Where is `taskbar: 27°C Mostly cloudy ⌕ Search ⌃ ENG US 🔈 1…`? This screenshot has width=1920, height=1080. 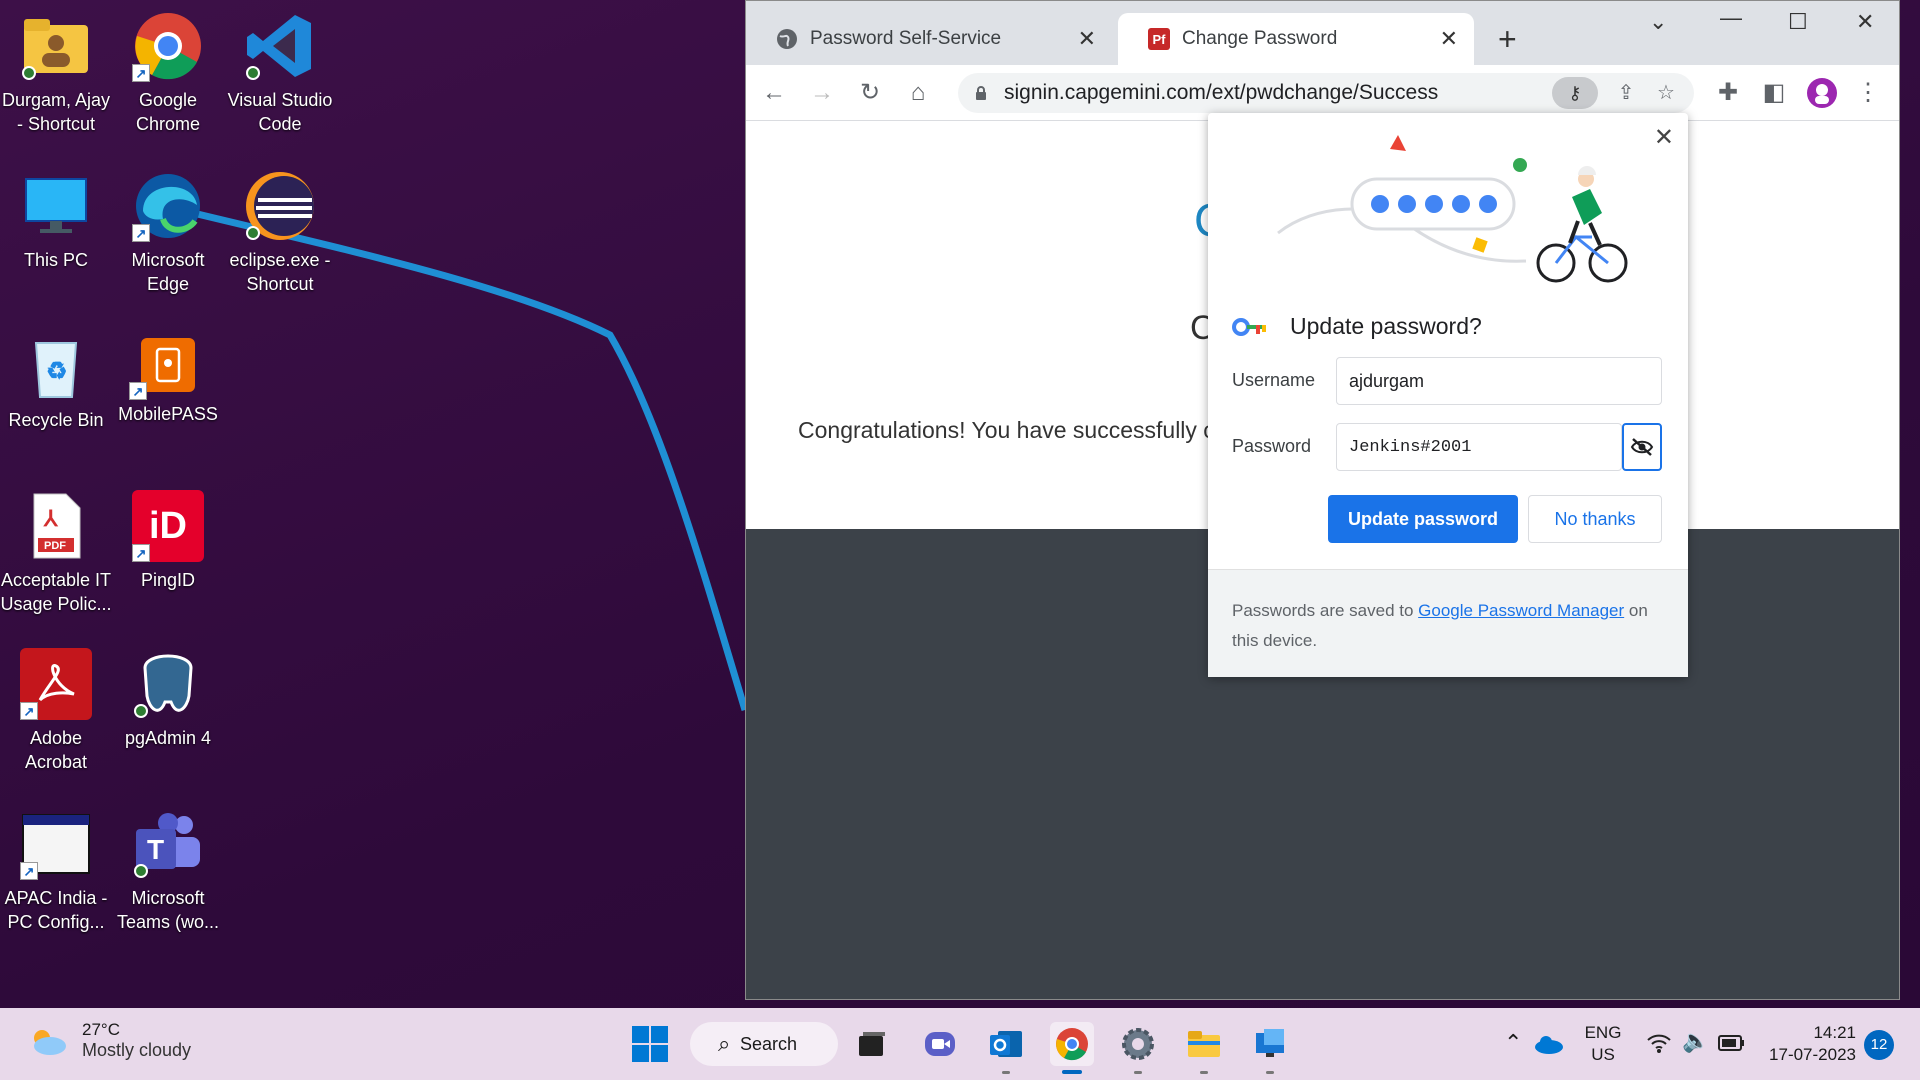 taskbar: 27°C Mostly cloudy ⌕ Search ⌃ ENG US 🔈 1… is located at coordinates (960, 1044).